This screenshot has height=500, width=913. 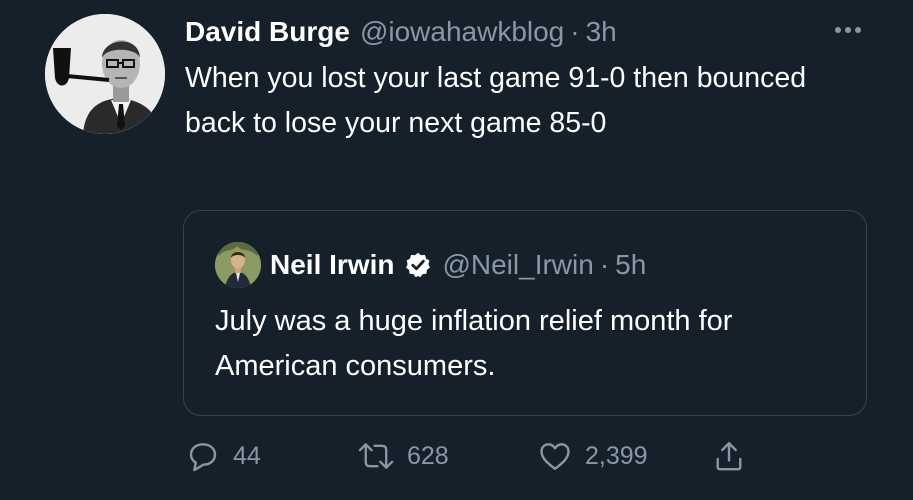 What do you see at coordinates (517, 265) in the screenshot?
I see `quoted-author-handle: @Neil_Irwin` at bounding box center [517, 265].